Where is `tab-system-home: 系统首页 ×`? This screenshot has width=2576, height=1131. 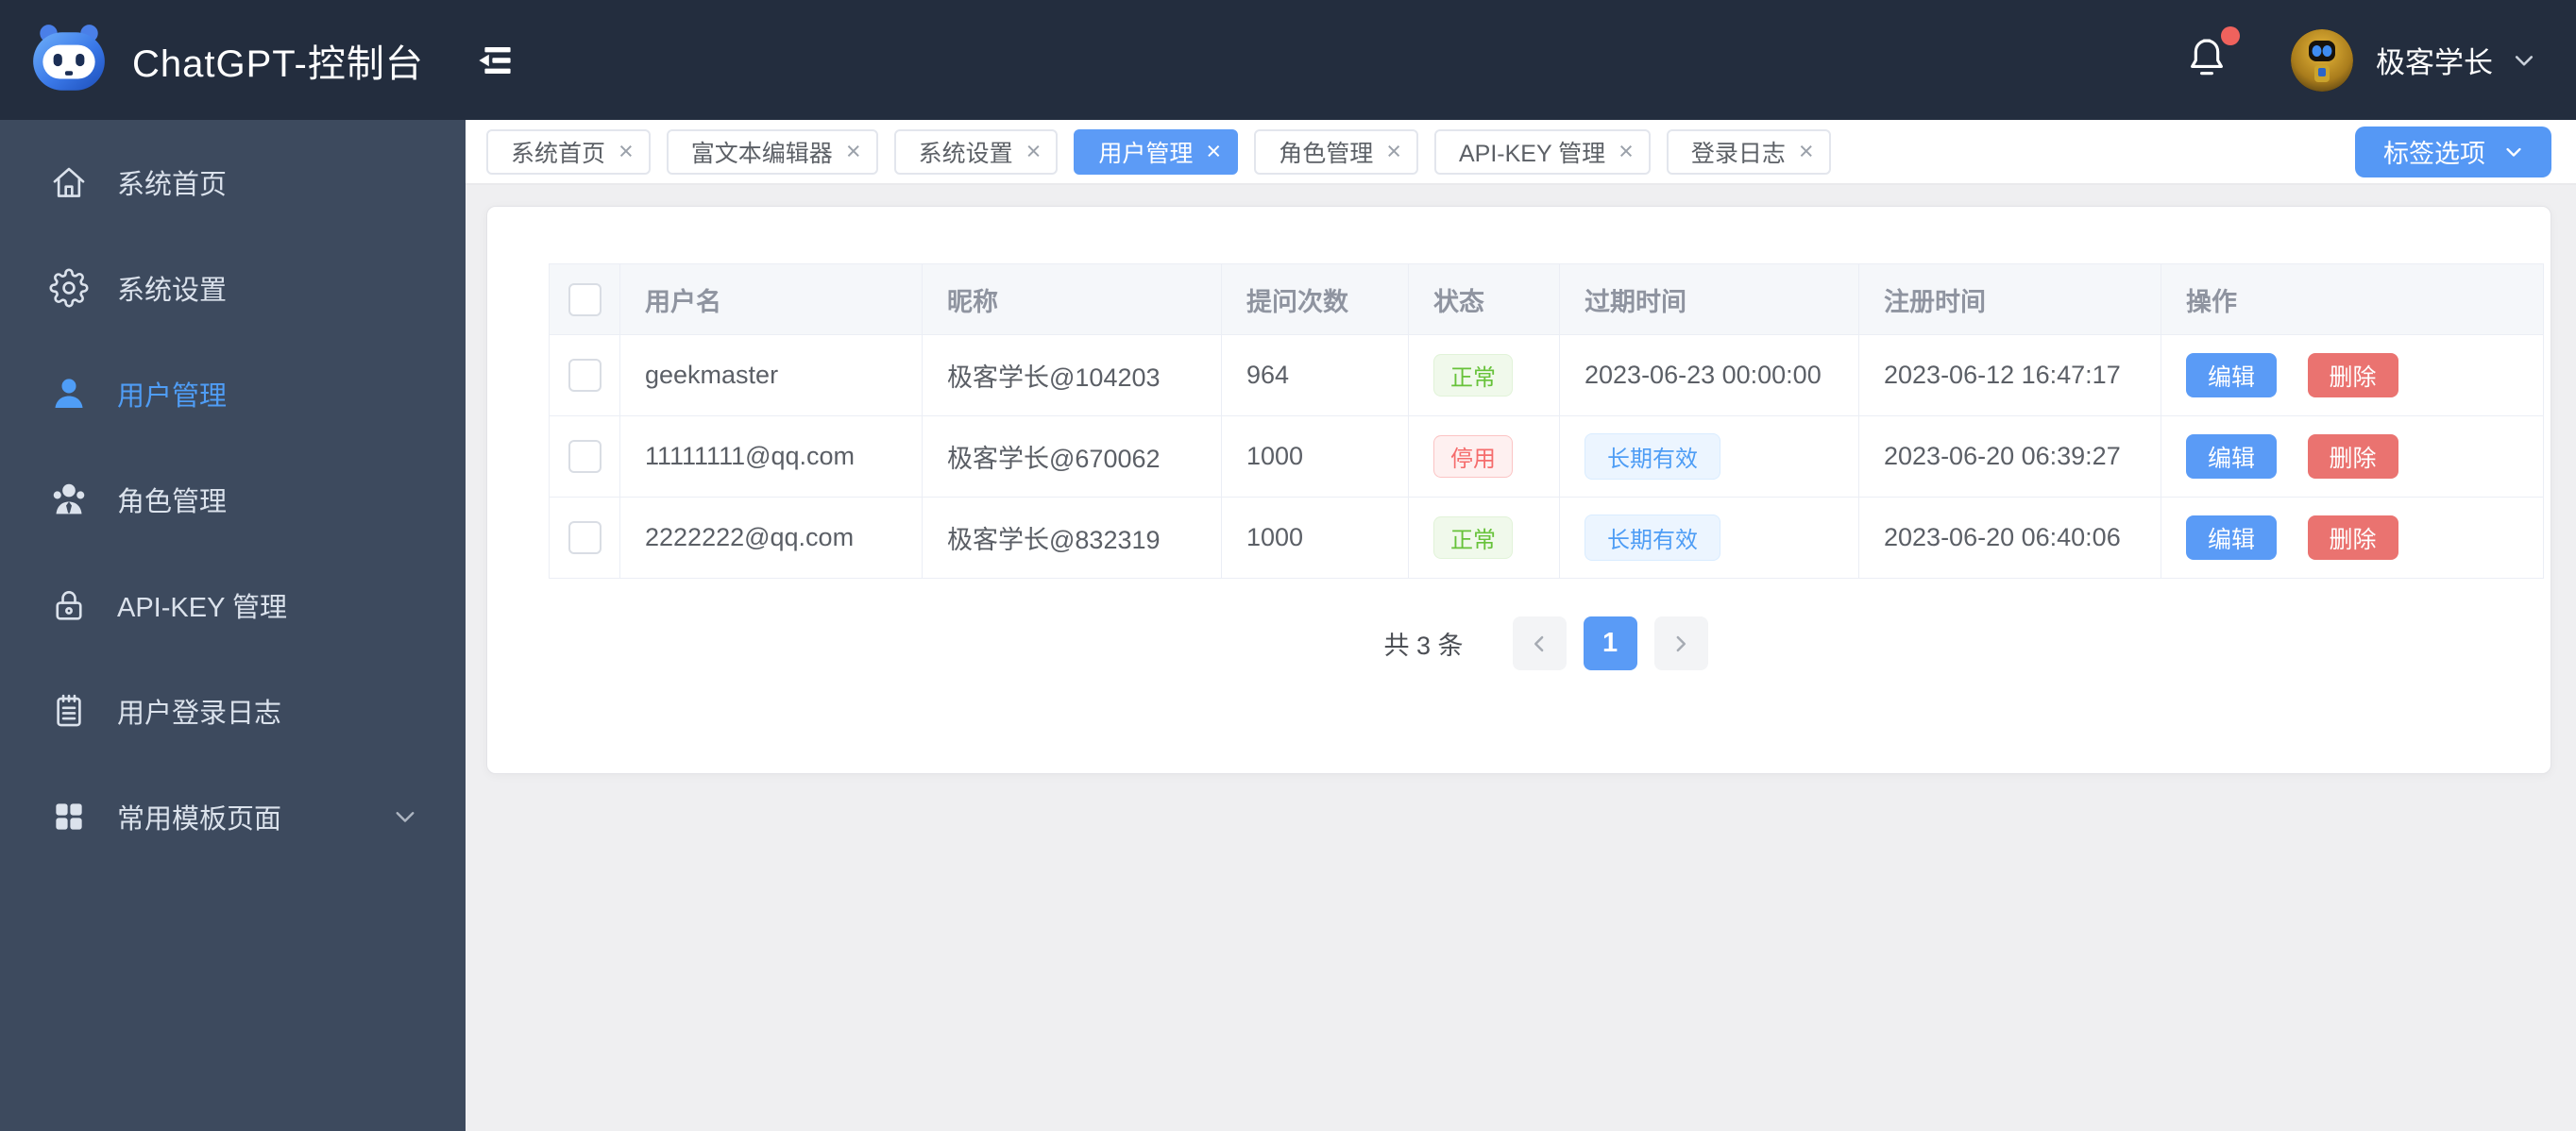
tab-system-home: 系统首页 × is located at coordinates (568, 152).